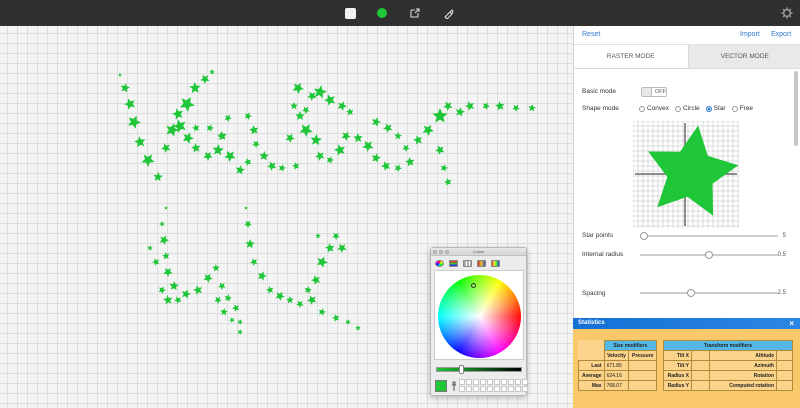 The width and height of the screenshot is (800, 408). I want to click on close-icon: ×, so click(791, 323).